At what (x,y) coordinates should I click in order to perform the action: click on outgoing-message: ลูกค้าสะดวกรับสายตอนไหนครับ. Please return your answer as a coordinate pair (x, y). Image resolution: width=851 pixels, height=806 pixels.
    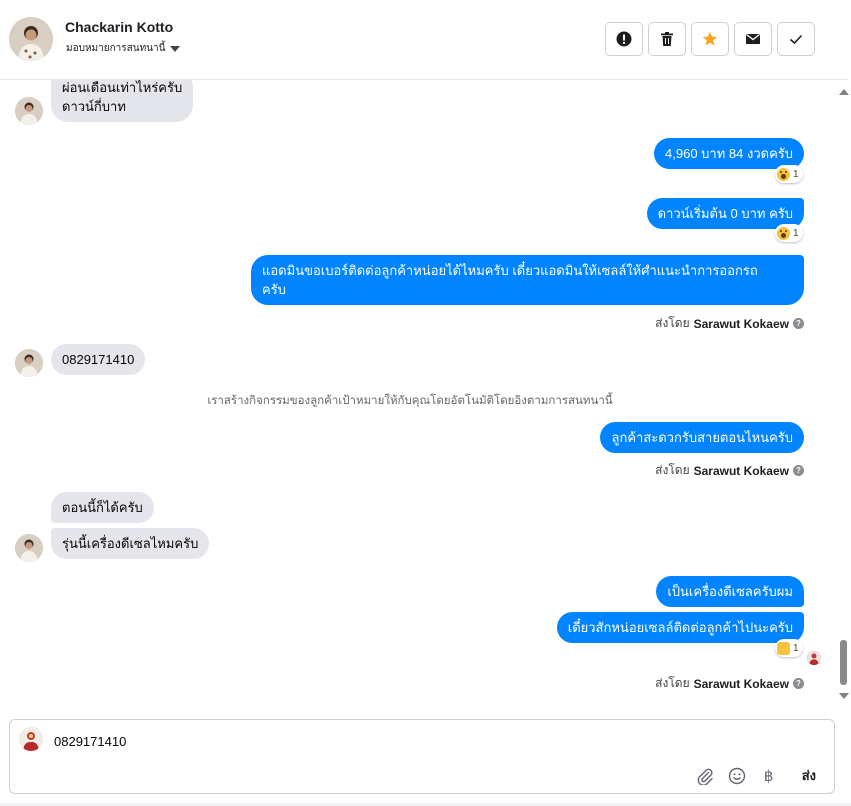
    Looking at the image, I should click on (702, 437).